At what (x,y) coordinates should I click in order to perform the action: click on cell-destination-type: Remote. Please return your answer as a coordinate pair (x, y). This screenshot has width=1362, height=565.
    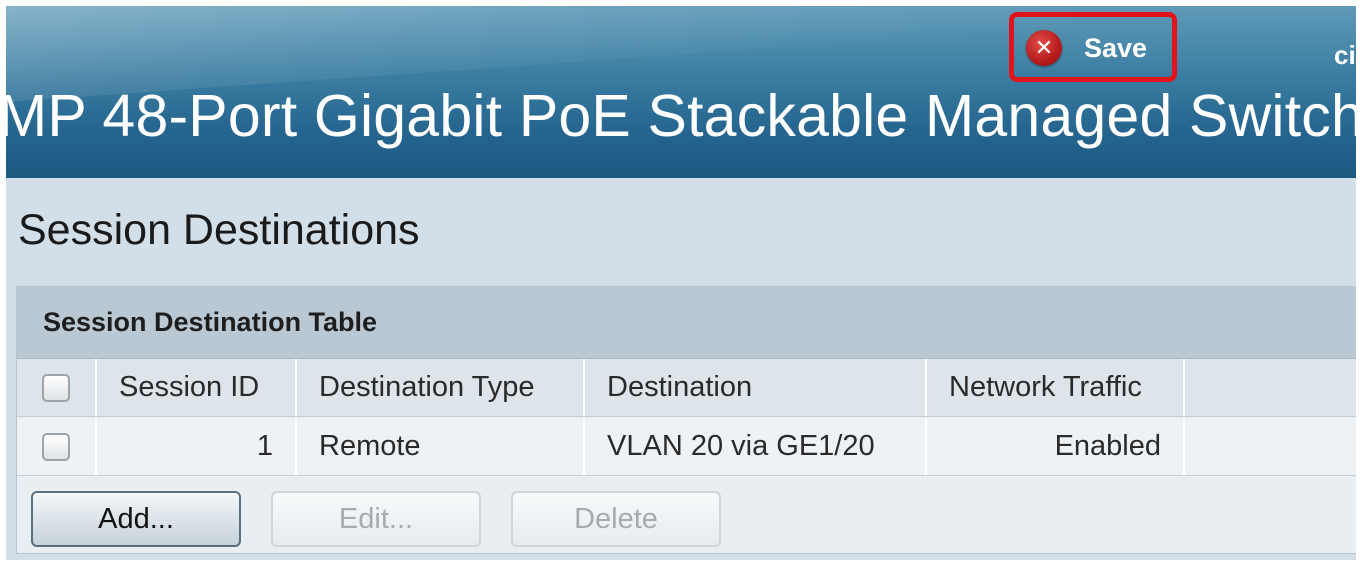
    Looking at the image, I should click on (441, 446).